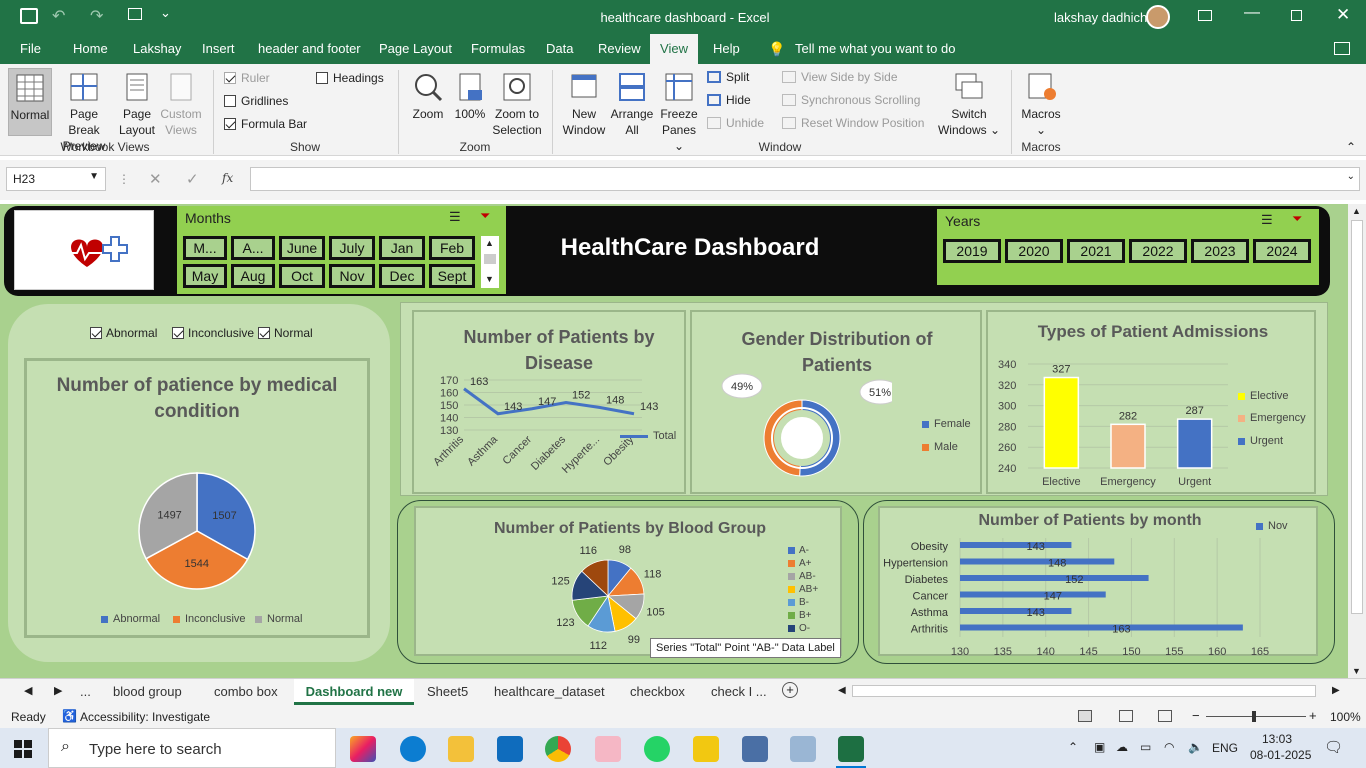  What do you see at coordinates (447, 691) in the screenshot?
I see `tab-sheet5: Sheet5` at bounding box center [447, 691].